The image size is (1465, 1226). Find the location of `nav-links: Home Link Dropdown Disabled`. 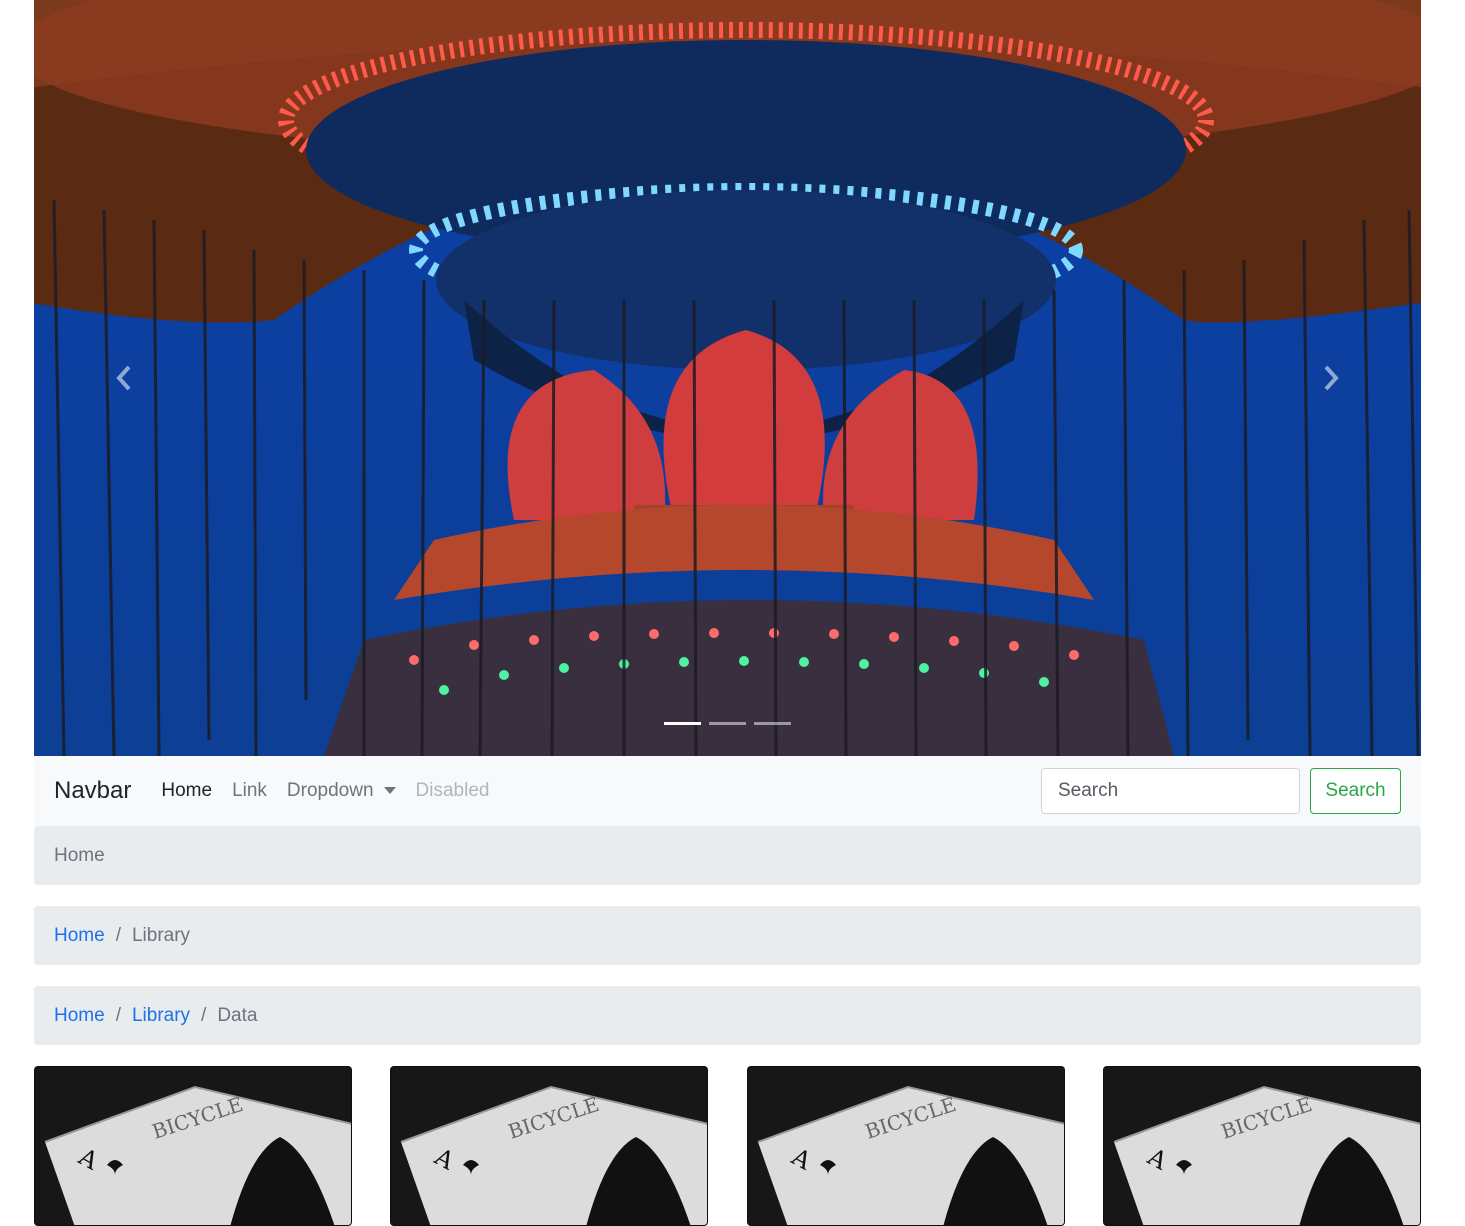

nav-links: Home Link Dropdown Disabled is located at coordinates (335, 791).